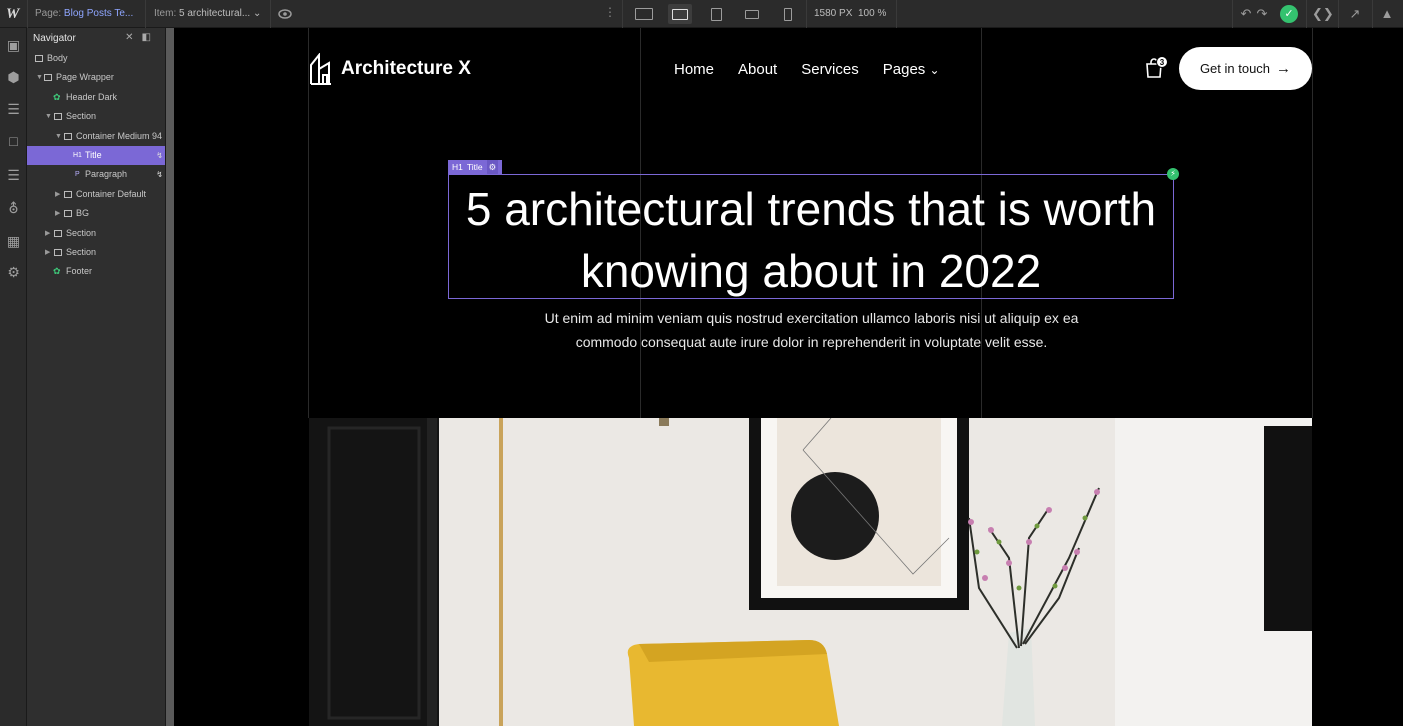 Image resolution: width=1403 pixels, height=726 pixels. I want to click on tree-item-section-2: ▶ Section, so click(96, 233).